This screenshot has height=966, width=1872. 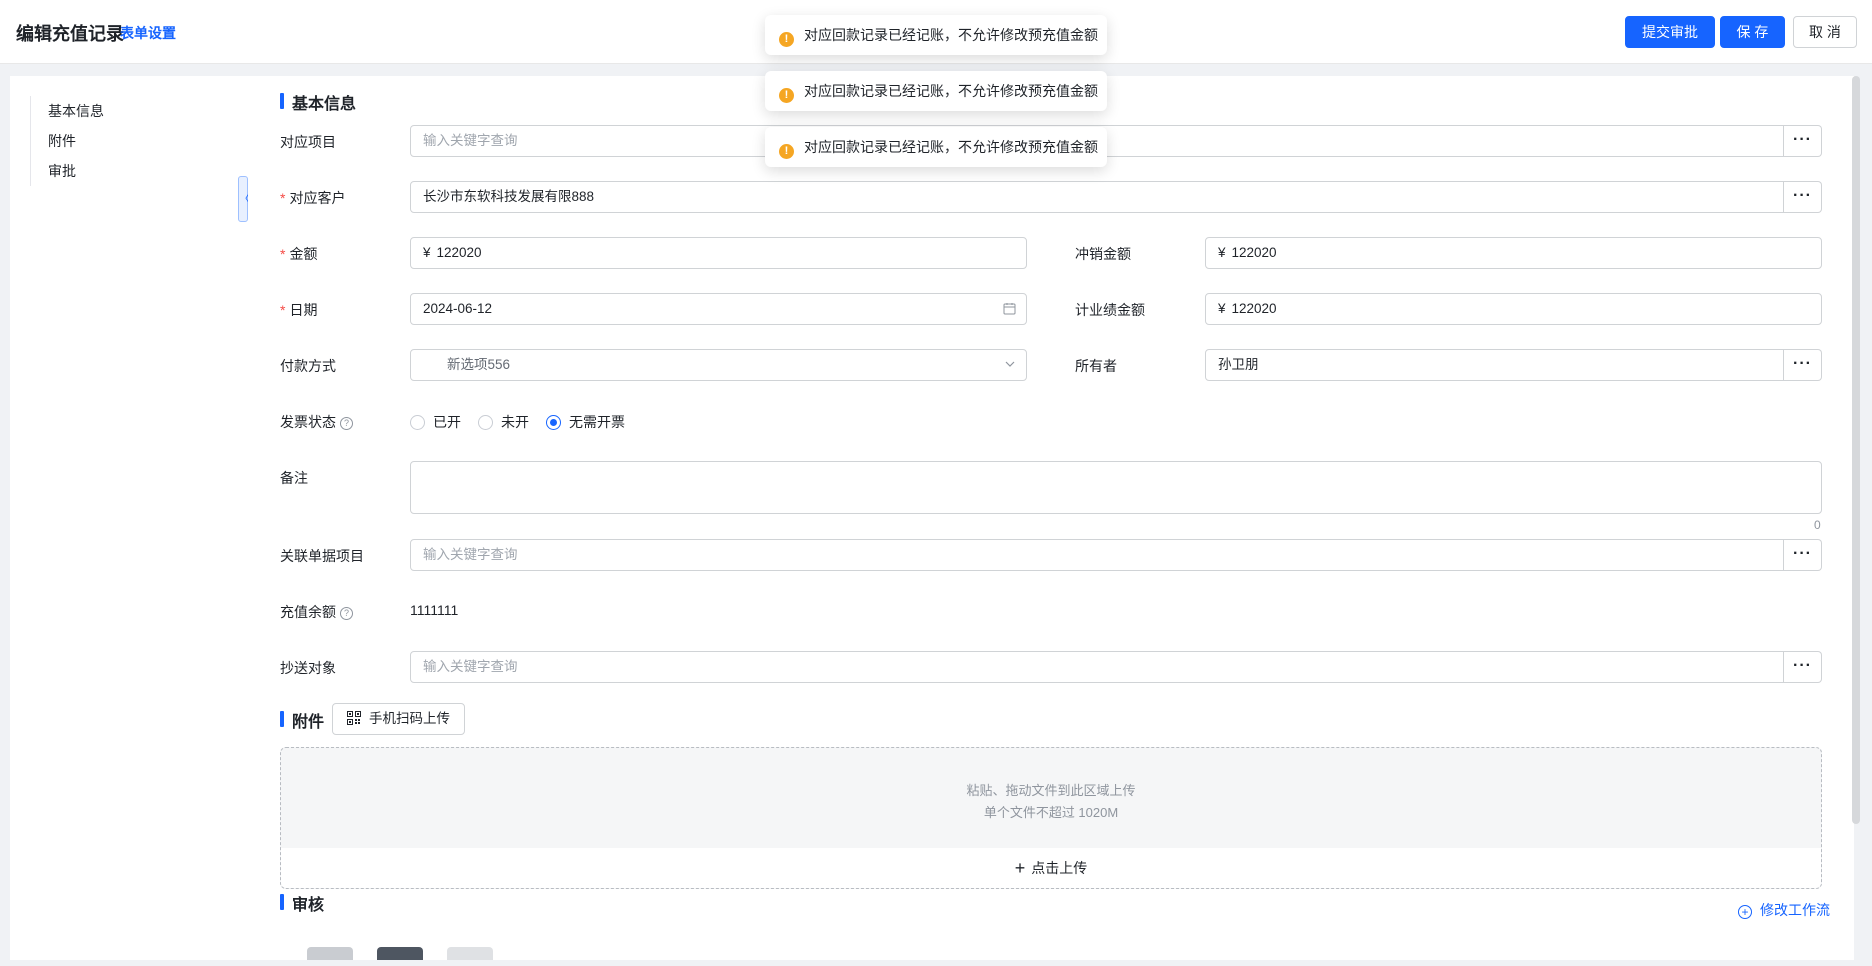 What do you see at coordinates (322, 556) in the screenshot?
I see `related-label: 关联单据项目` at bounding box center [322, 556].